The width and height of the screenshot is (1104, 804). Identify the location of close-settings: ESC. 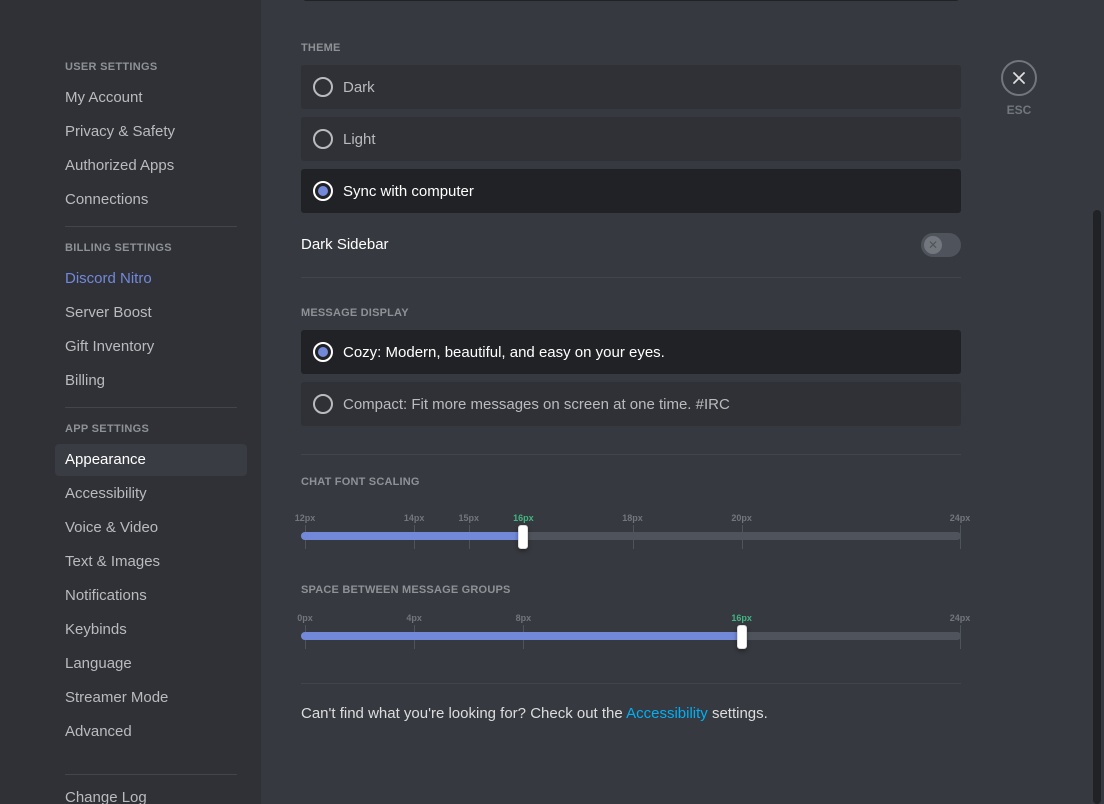
(1019, 88).